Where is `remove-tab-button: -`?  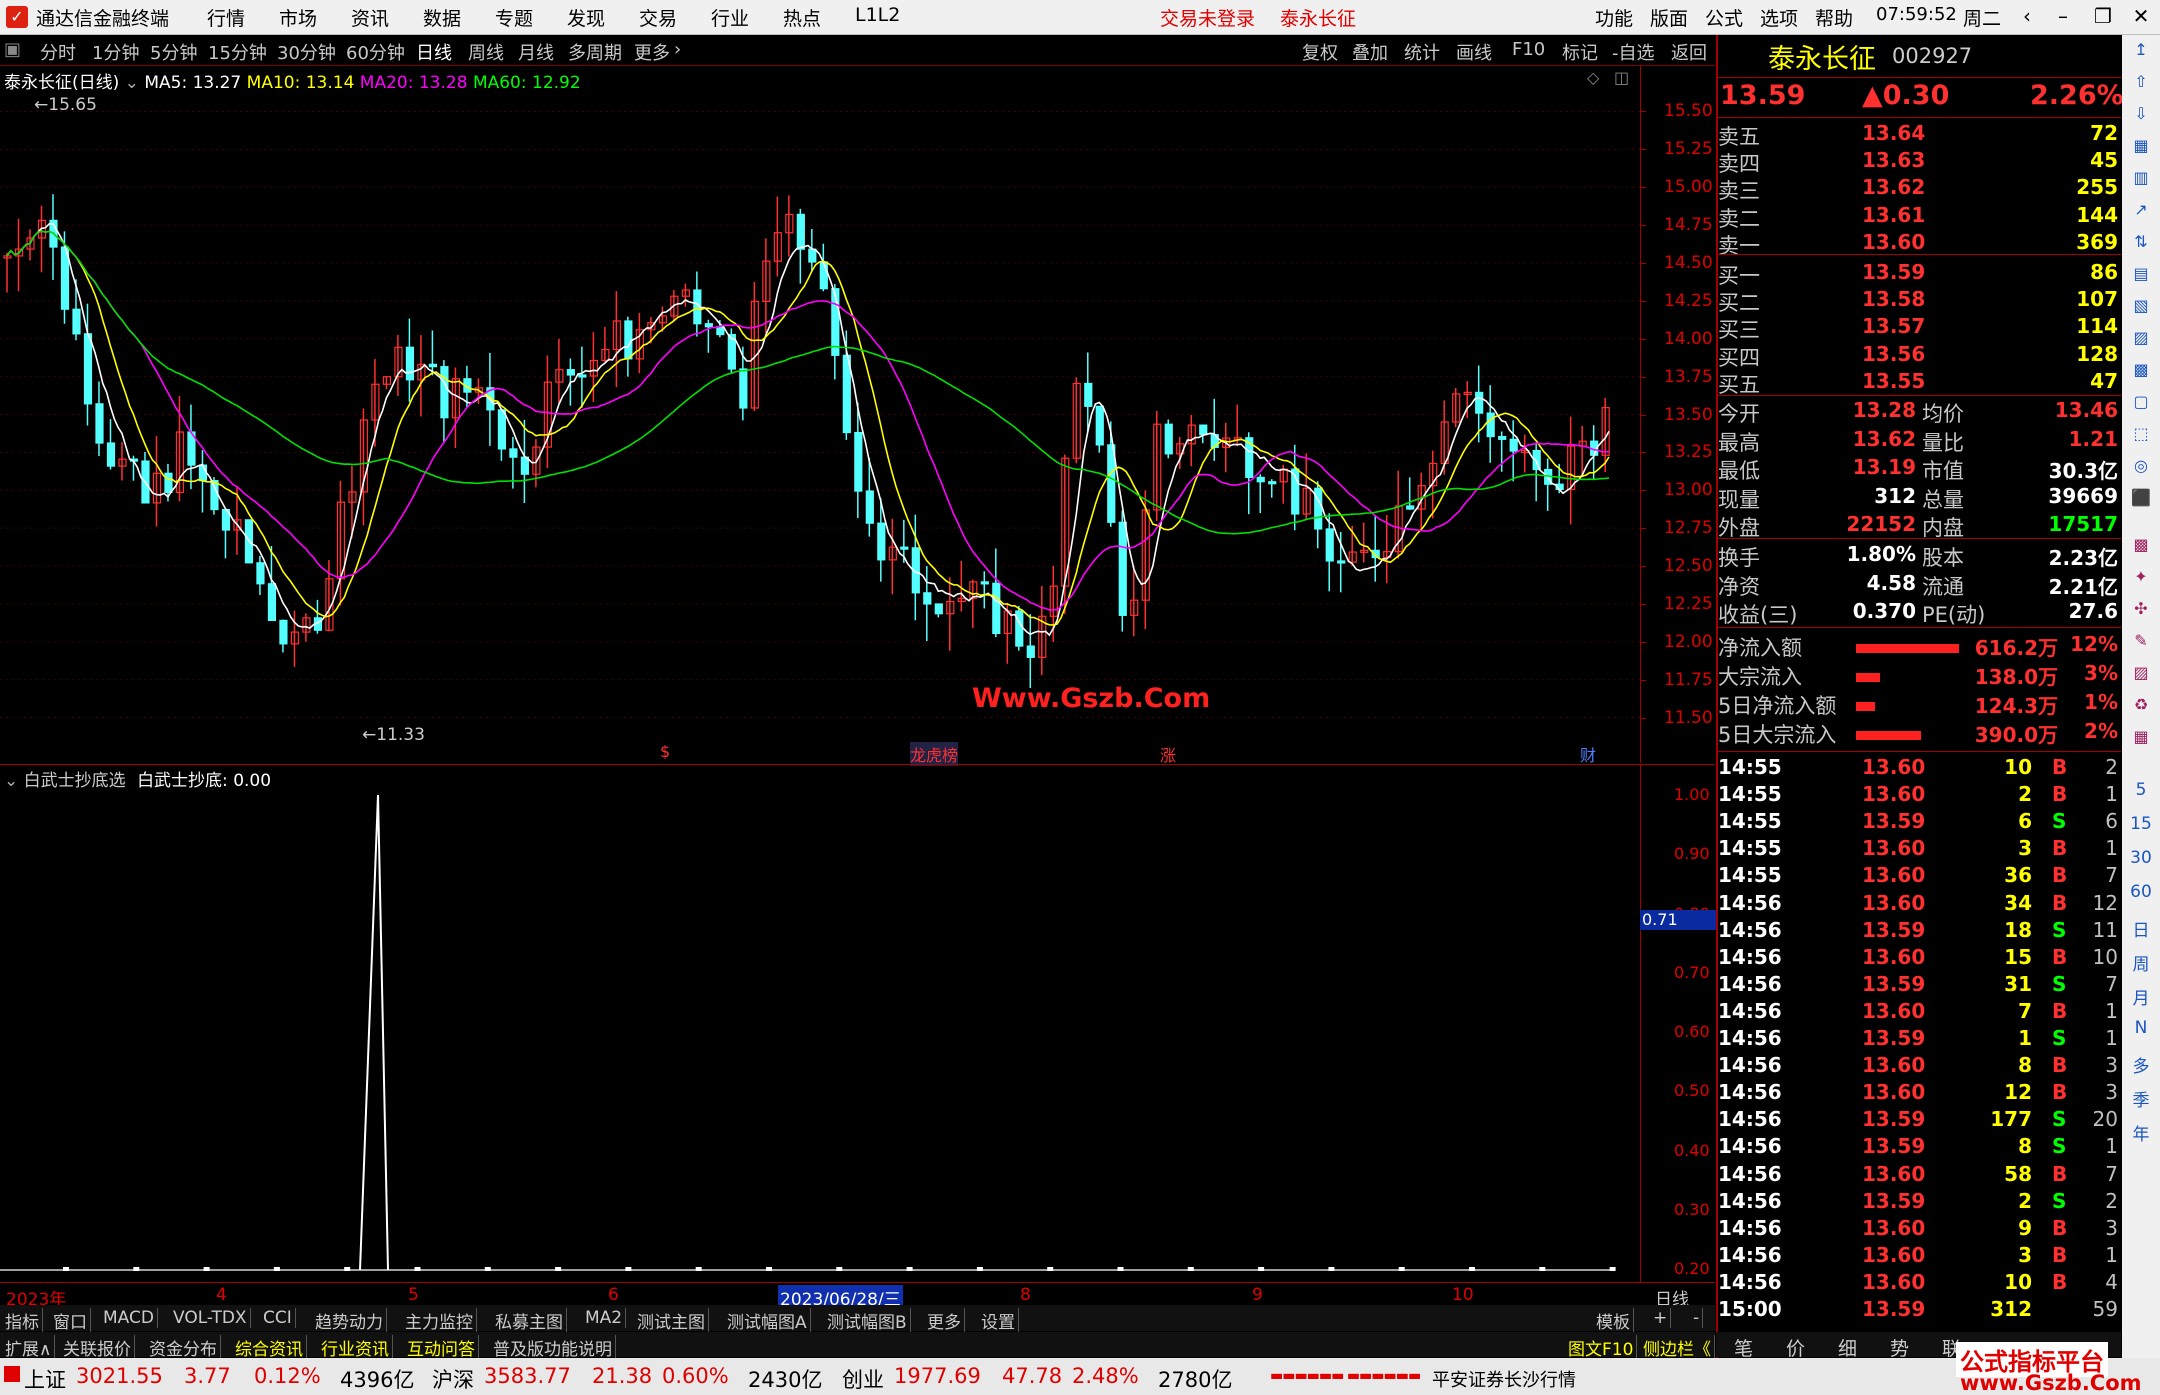 remove-tab-button: - is located at coordinates (1697, 1318).